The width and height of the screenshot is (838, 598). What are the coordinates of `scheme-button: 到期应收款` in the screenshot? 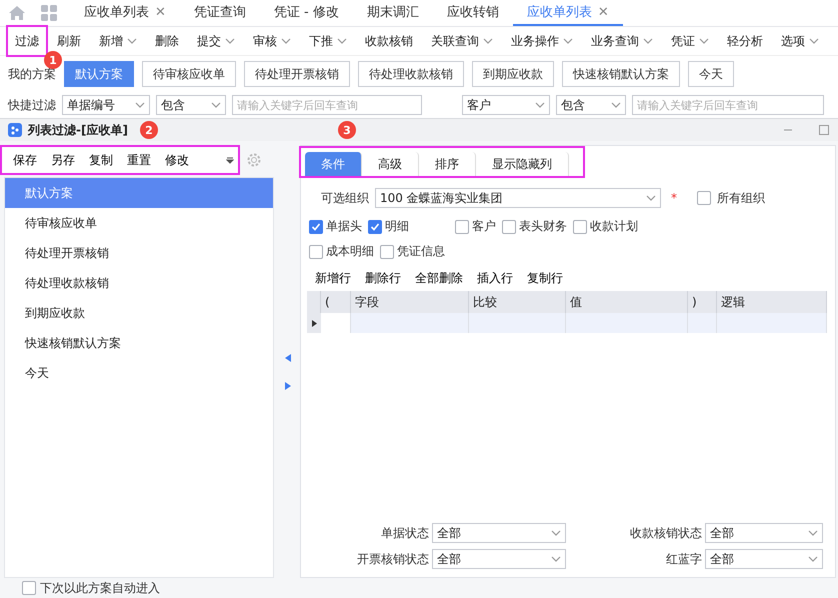 It's located at (513, 74).